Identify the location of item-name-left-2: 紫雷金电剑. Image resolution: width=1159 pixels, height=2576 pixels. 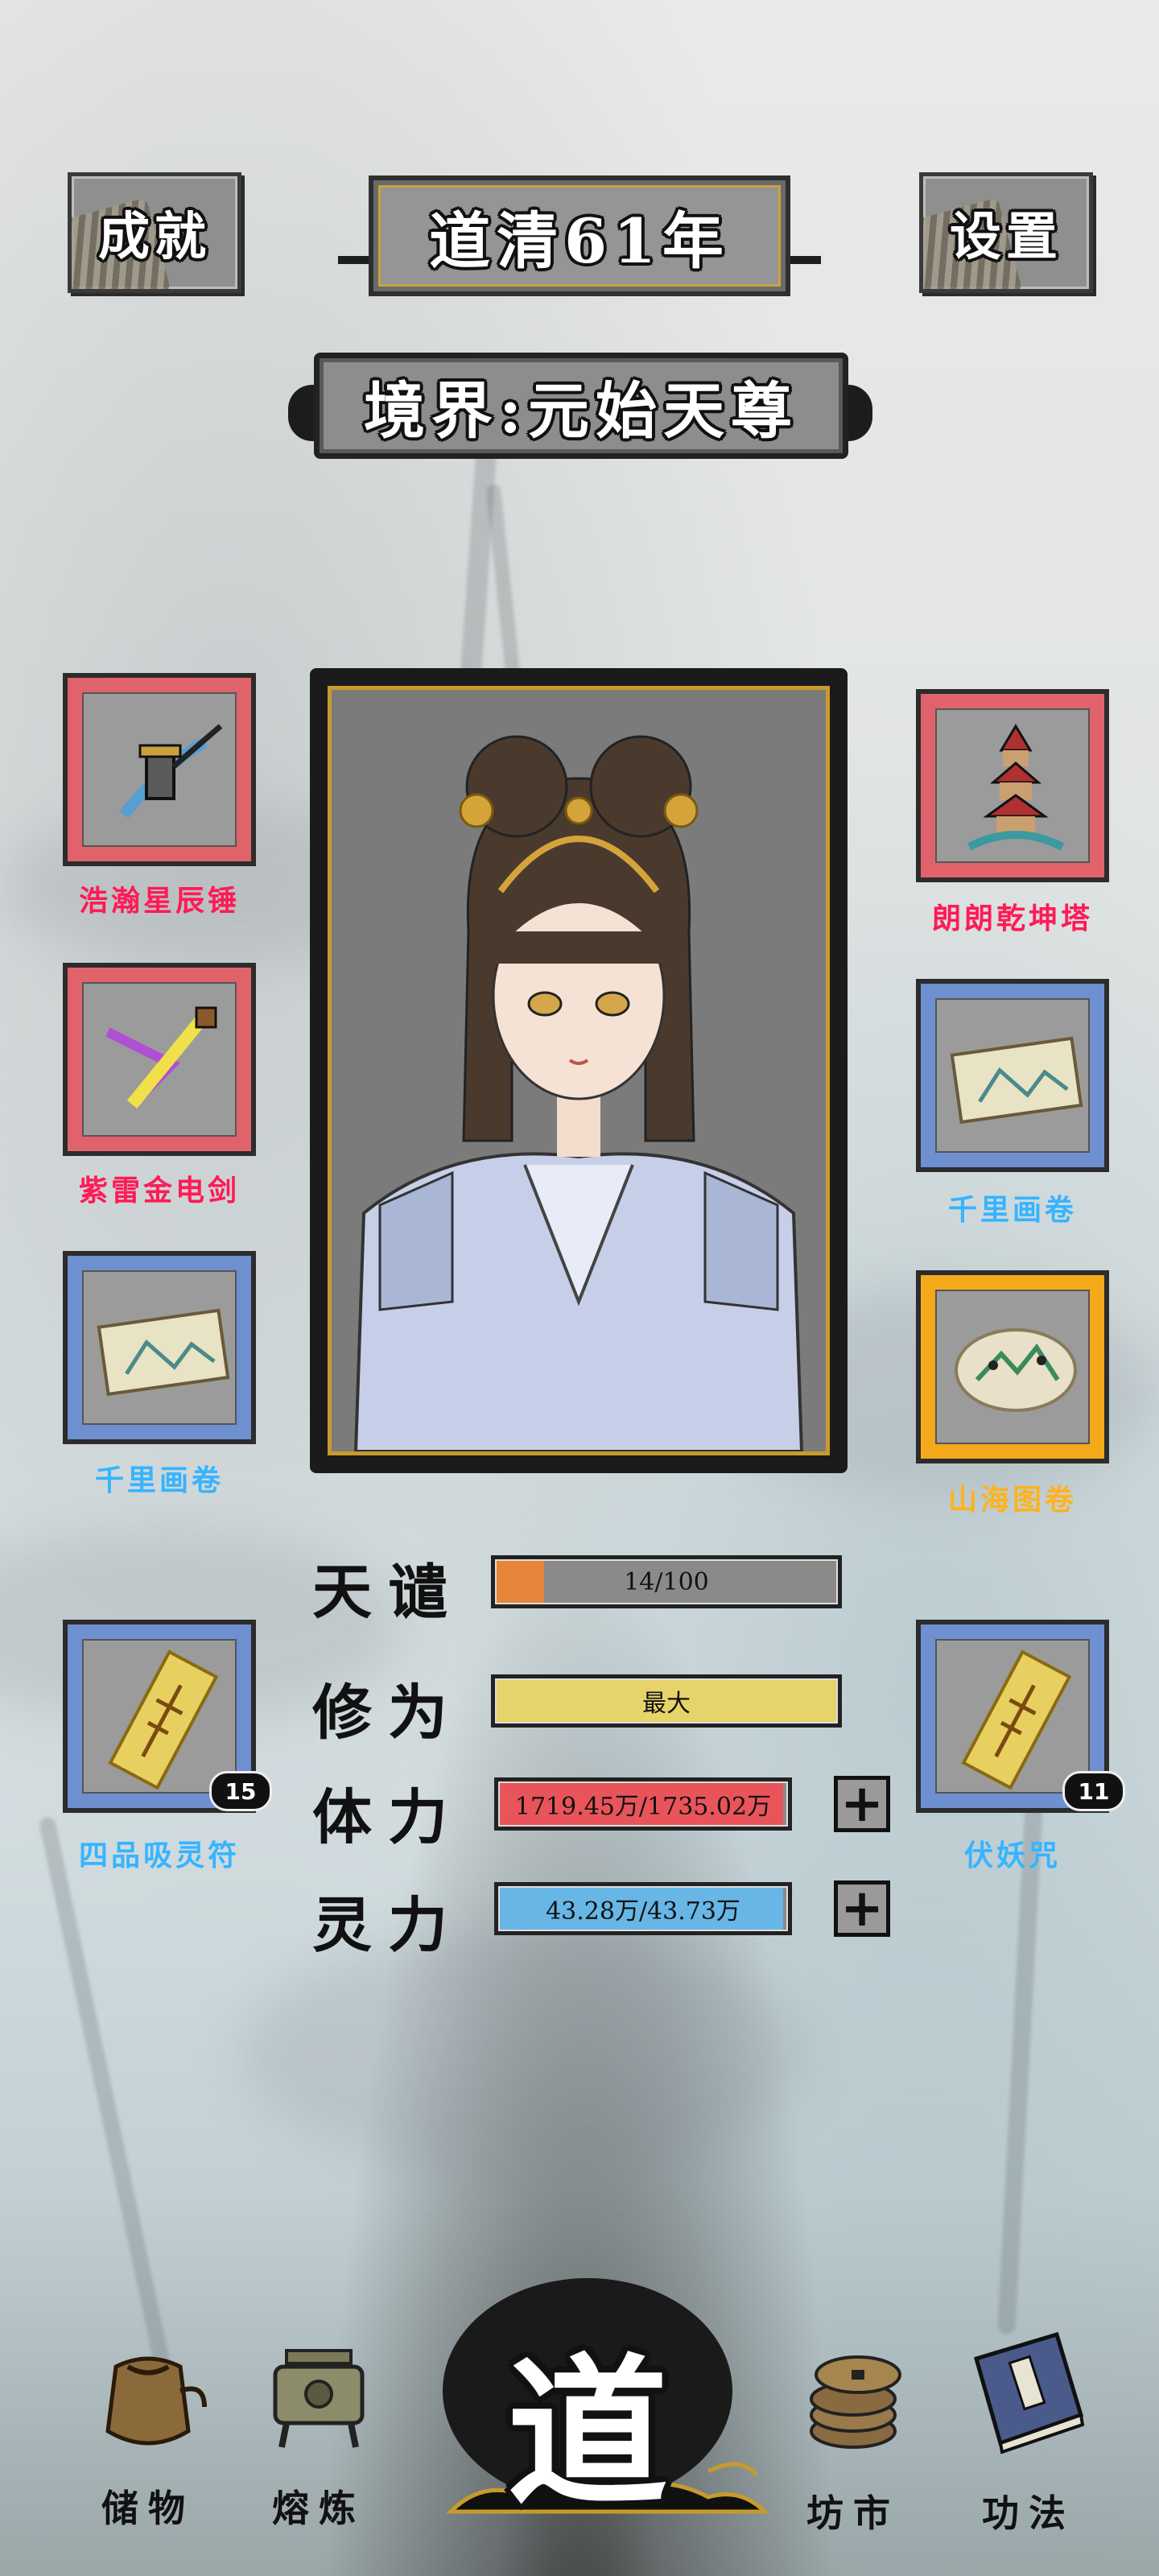
(159, 1191).